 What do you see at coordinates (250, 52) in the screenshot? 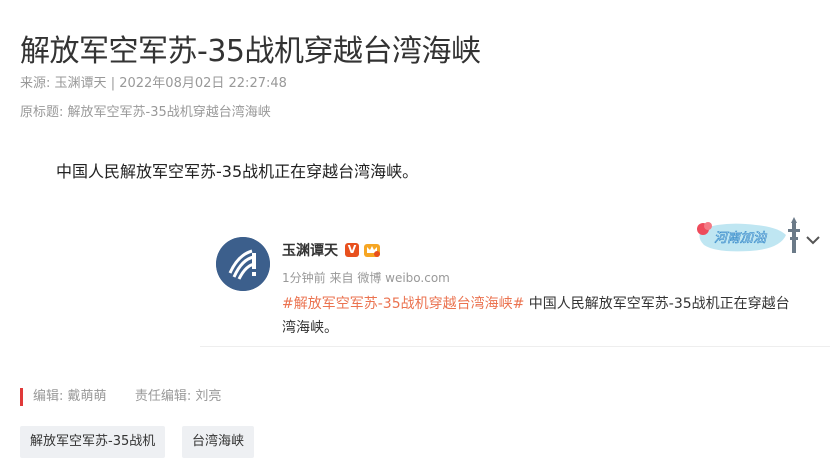
I see `article-title: 解放军空军苏-35战机穿越台湾海峡` at bounding box center [250, 52].